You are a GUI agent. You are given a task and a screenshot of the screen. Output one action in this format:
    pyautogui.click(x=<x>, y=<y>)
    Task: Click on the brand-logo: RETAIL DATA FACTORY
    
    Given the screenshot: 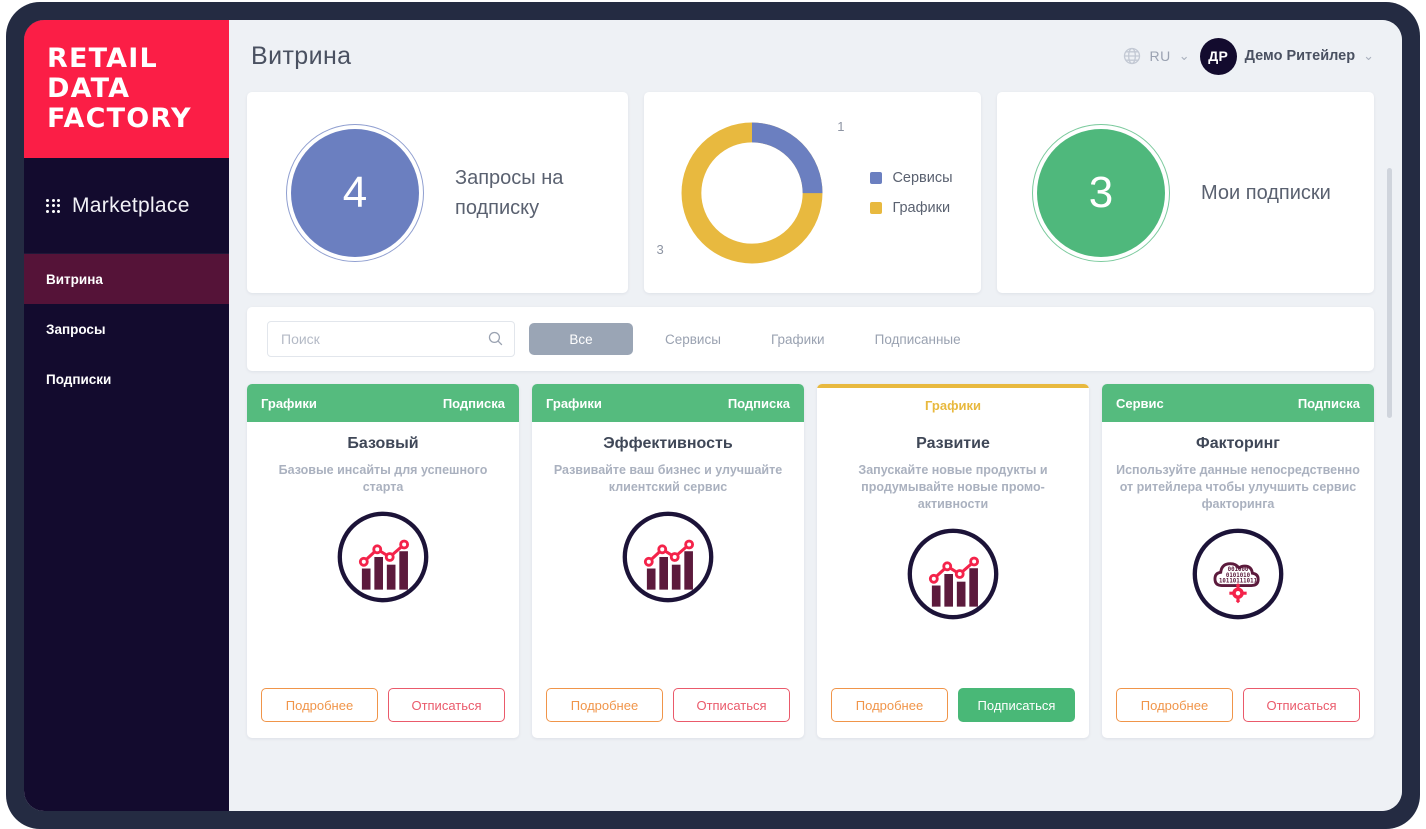 What is the action you would take?
    pyautogui.click(x=126, y=89)
    